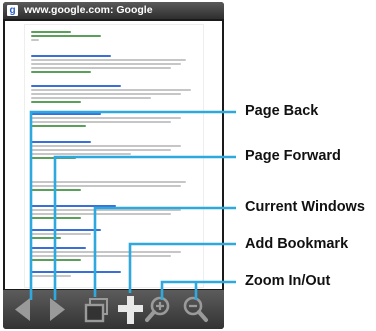 Image resolution: width=376 pixels, height=331 pixels. Describe the element at coordinates (198, 290) in the screenshot. I see `zoom-in-leader` at that location.